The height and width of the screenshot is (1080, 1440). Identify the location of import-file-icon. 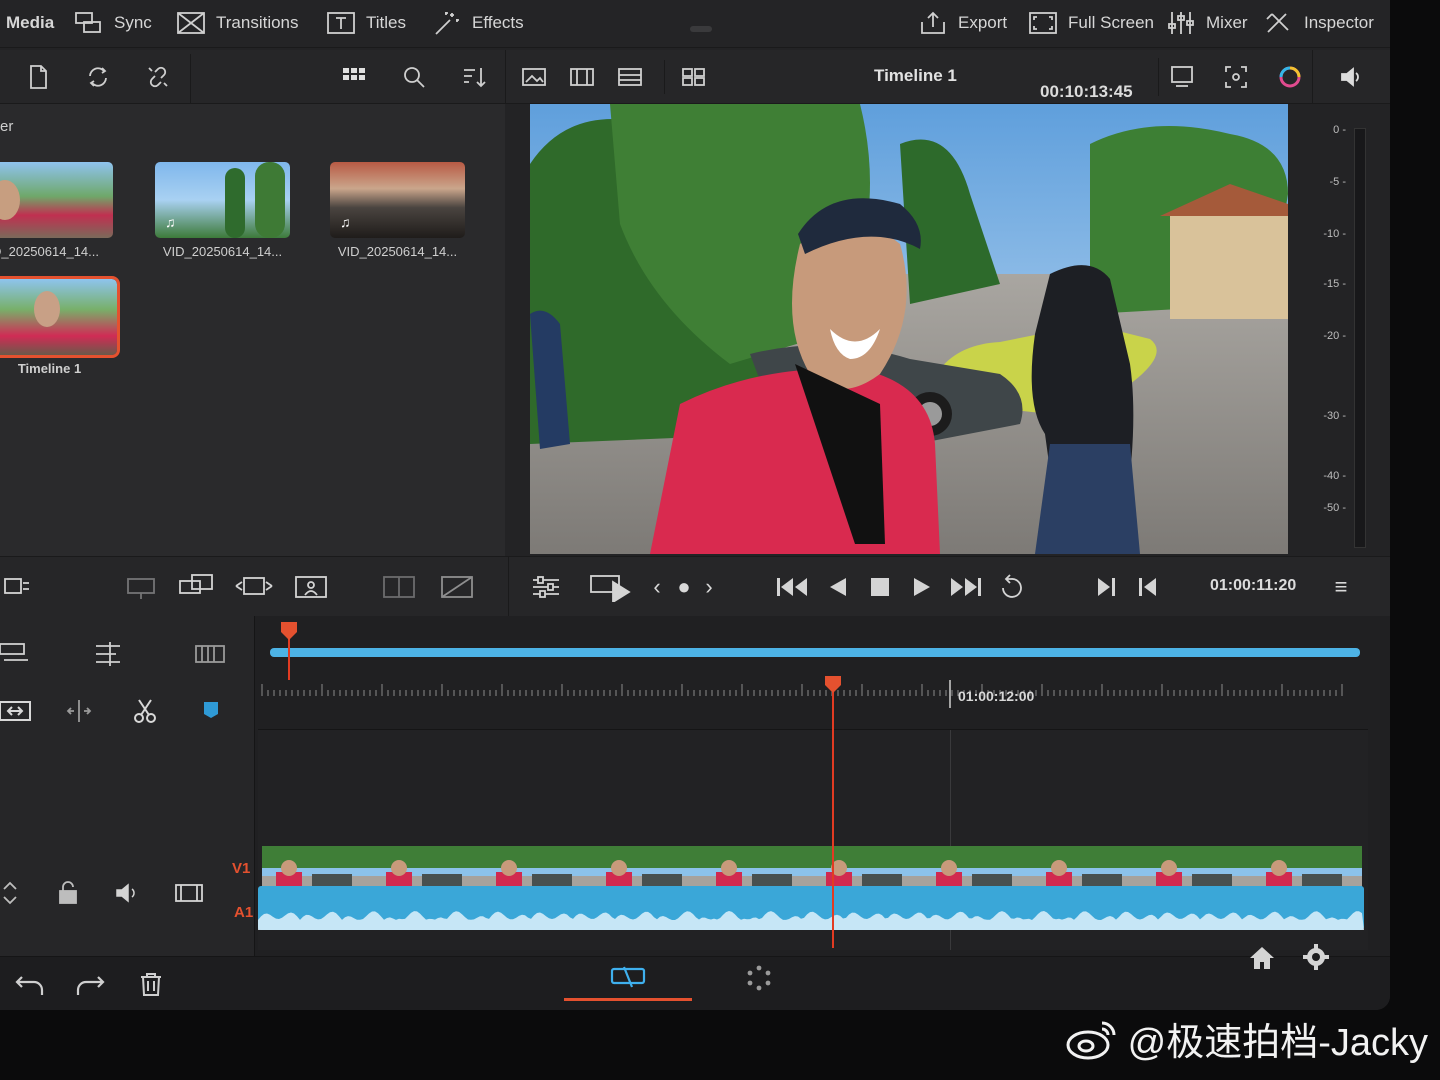
(38, 77).